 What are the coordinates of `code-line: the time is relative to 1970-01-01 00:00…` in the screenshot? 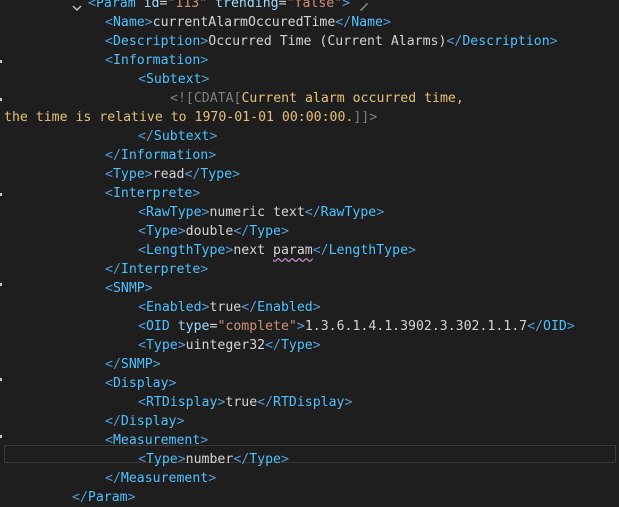 It's located at (309, 117).